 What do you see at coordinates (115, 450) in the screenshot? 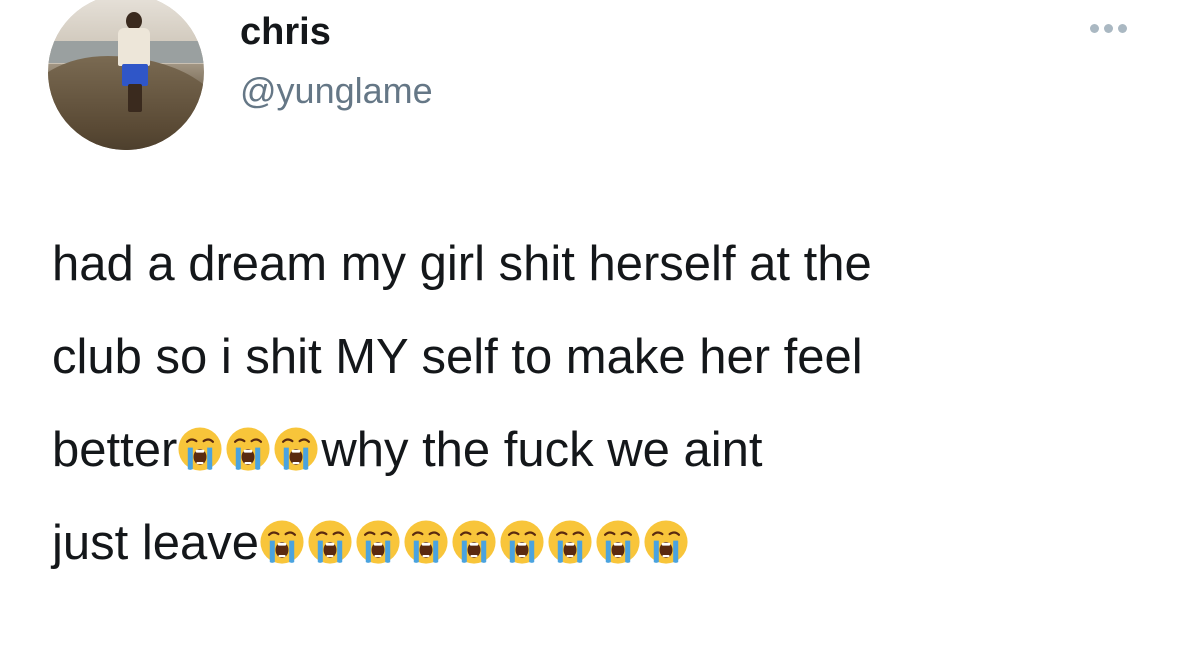
I see `tweet-text-segment: better` at bounding box center [115, 450].